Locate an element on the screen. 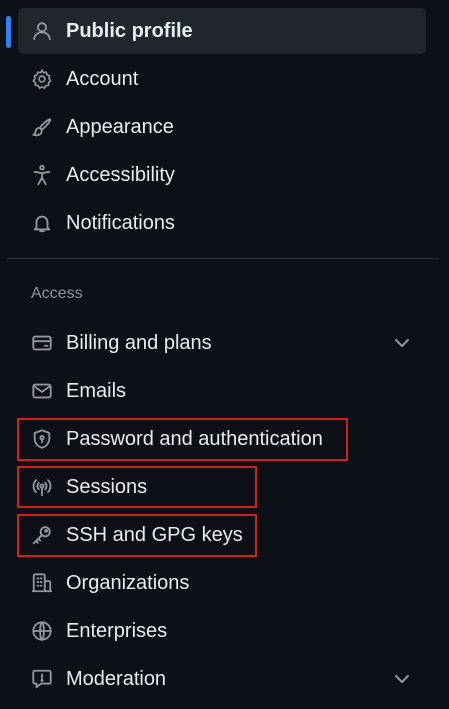  key-icon is located at coordinates (42, 535).